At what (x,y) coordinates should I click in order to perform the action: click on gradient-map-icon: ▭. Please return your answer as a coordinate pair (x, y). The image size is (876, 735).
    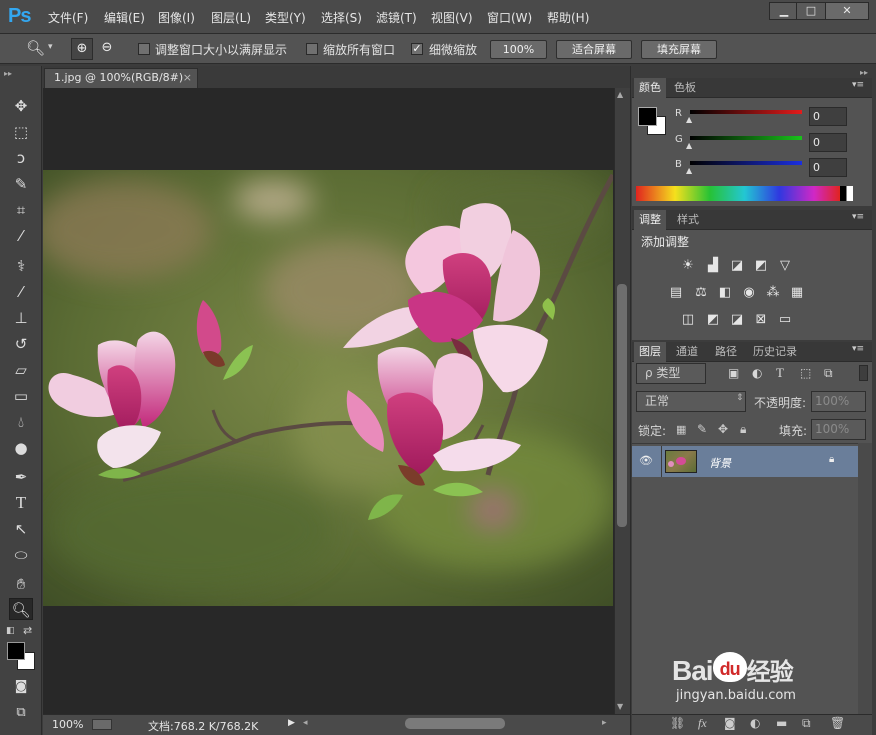
    Looking at the image, I should click on (785, 320).